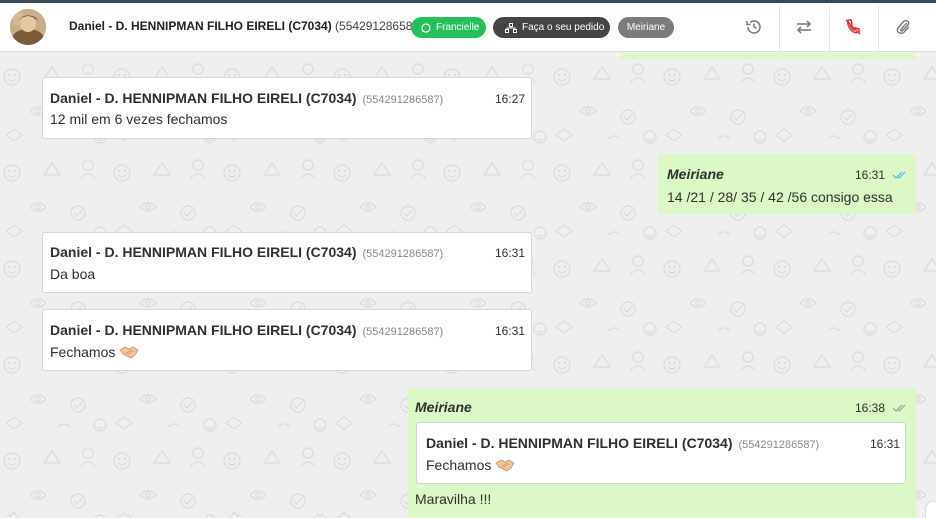  Describe the element at coordinates (379, 26) in the screenshot. I see `contact-phone: (554291286587)` at that location.